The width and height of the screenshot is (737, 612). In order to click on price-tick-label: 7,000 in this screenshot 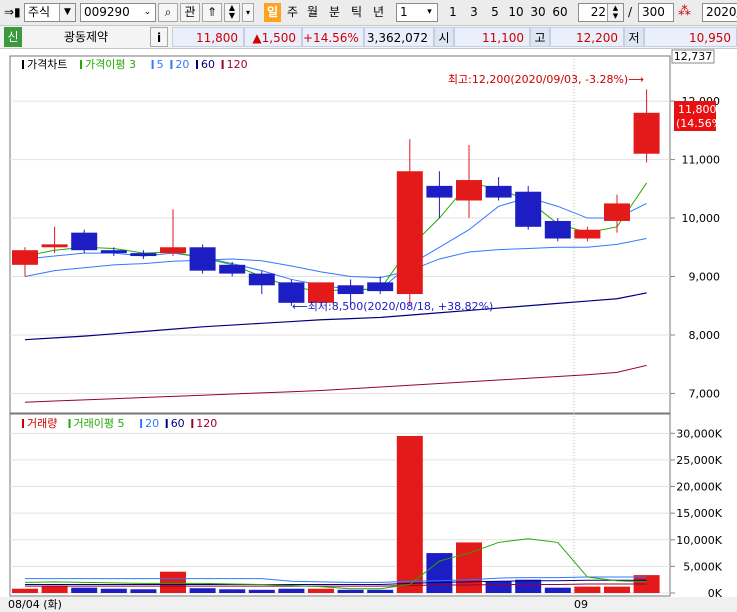, I will do `click(705, 393)`.